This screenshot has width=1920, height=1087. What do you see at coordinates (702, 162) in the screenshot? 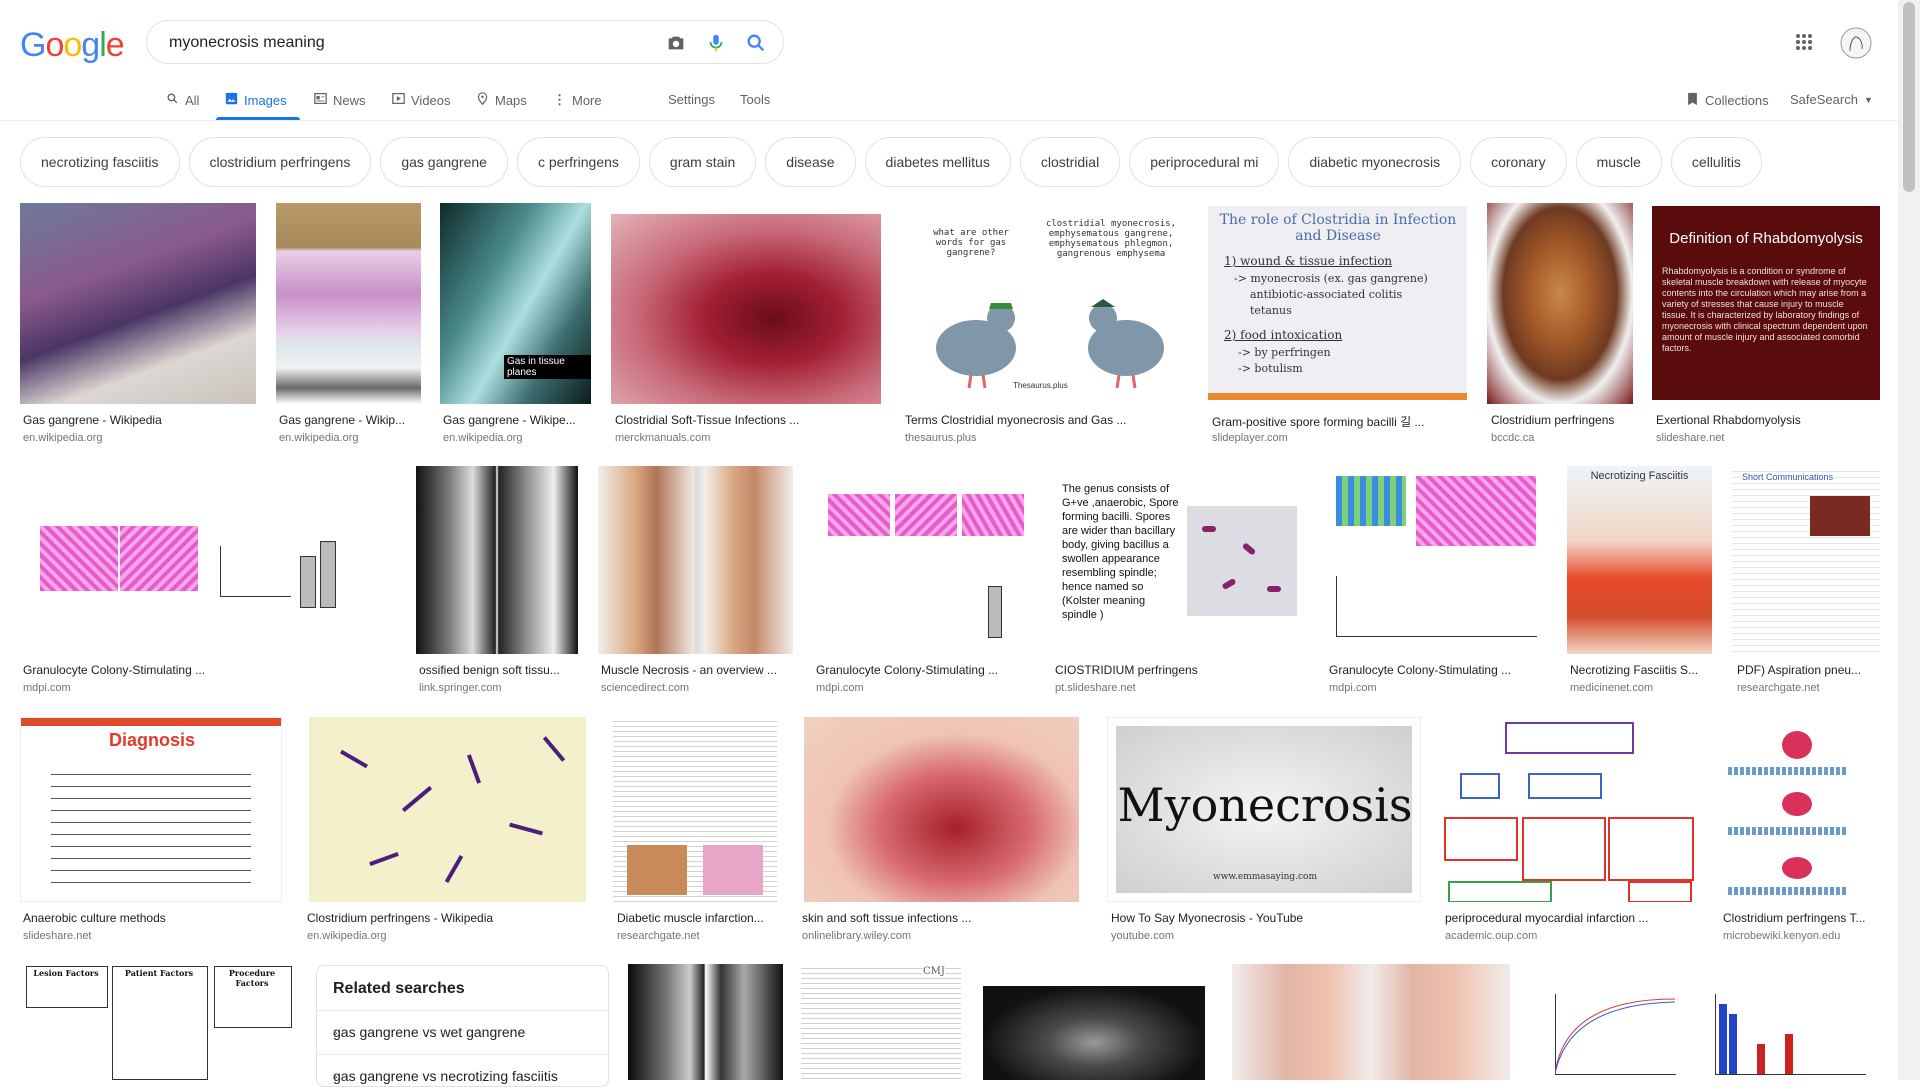
I see `chip: gram stain` at bounding box center [702, 162].